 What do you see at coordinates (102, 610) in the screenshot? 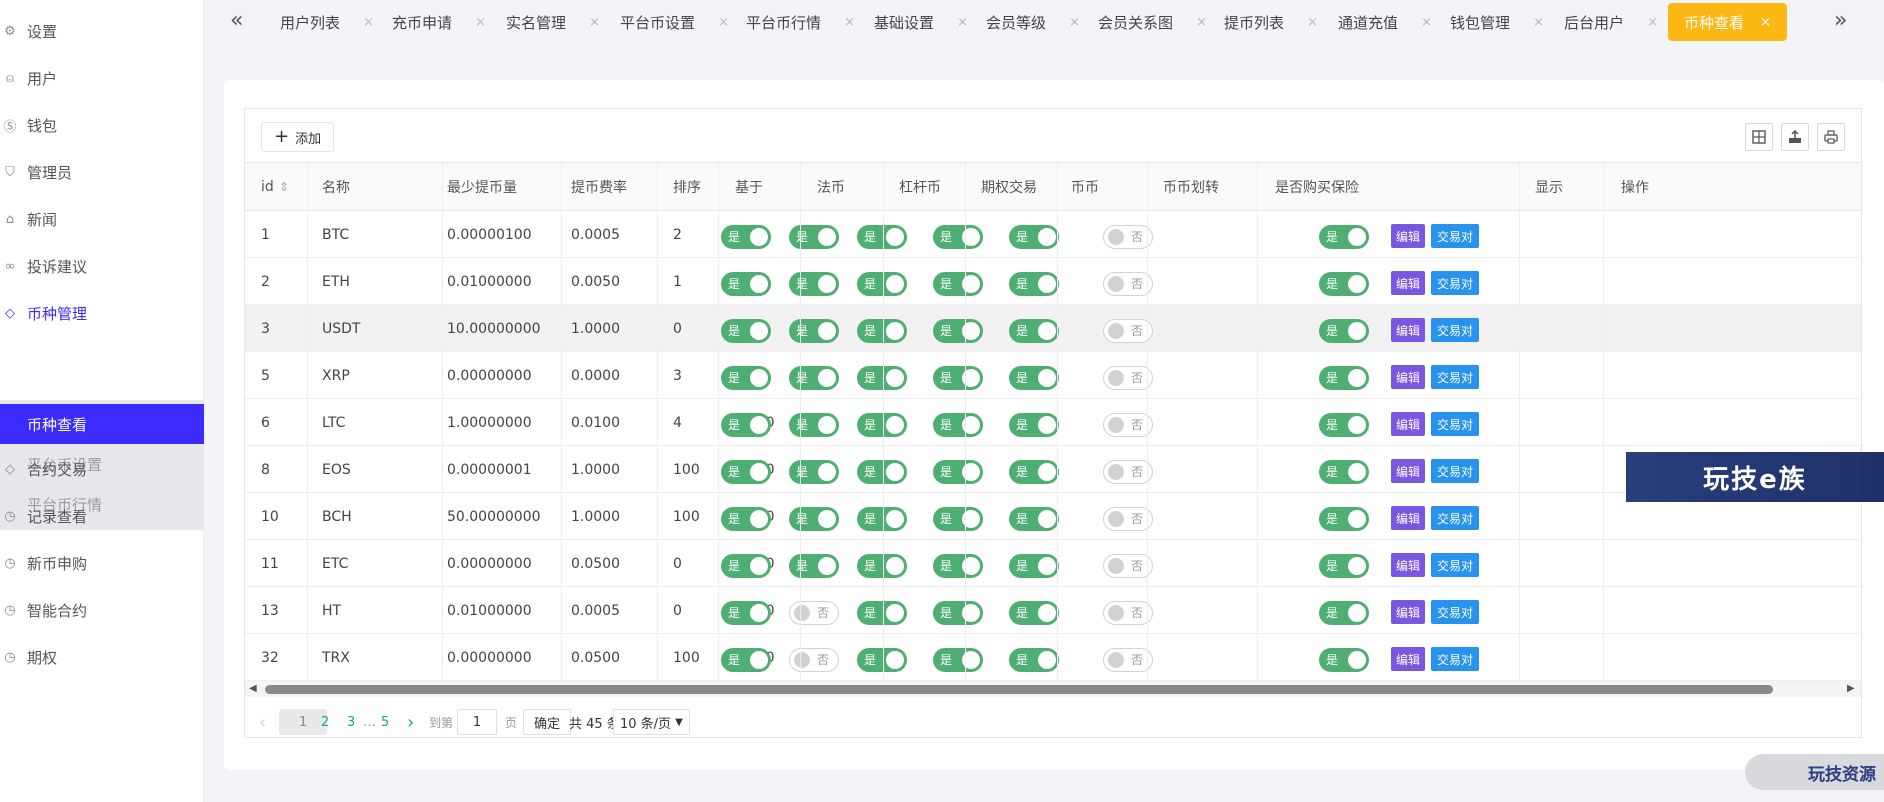
I see `sidebar-item: ◷ 智能合约` at bounding box center [102, 610].